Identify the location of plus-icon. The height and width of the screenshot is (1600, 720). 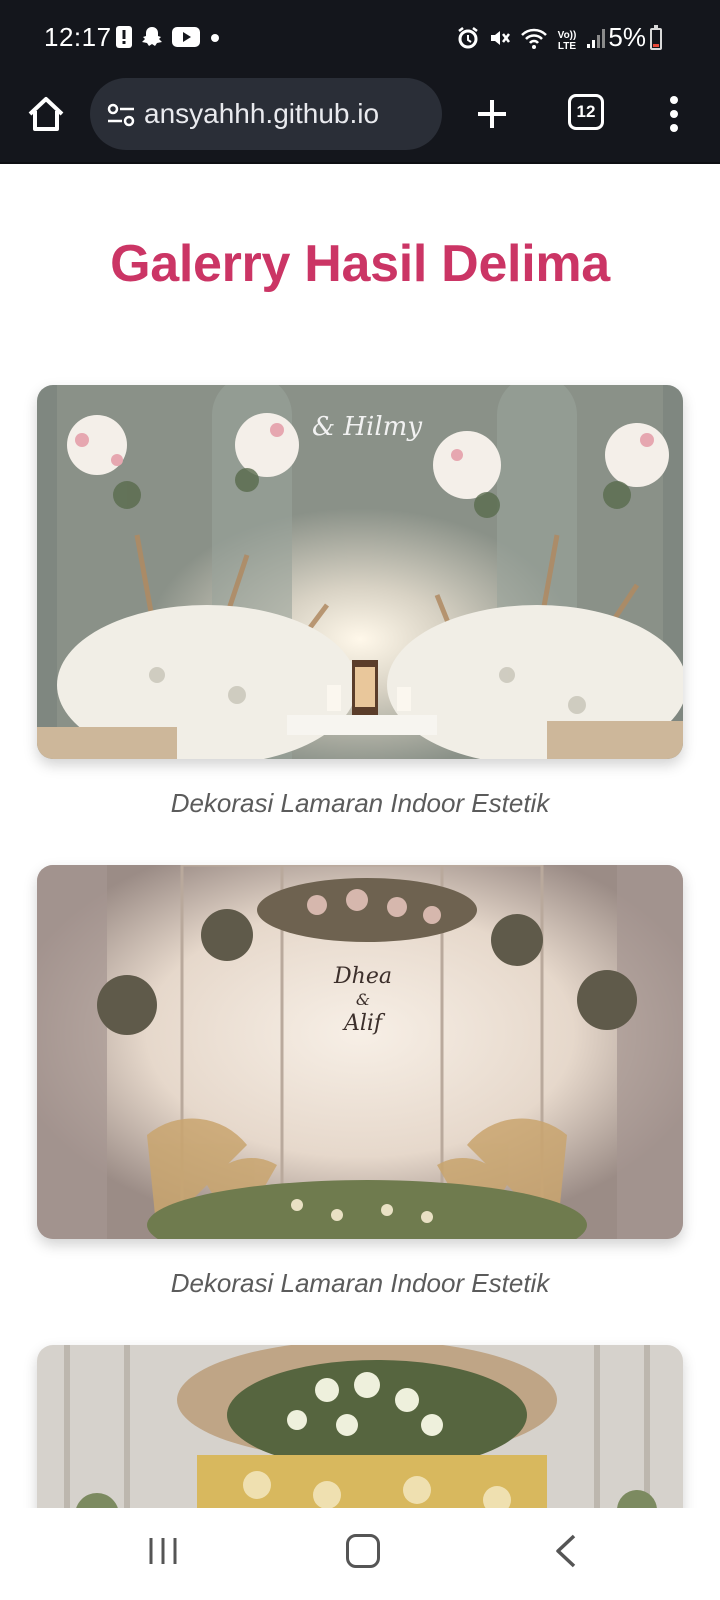
(492, 114).